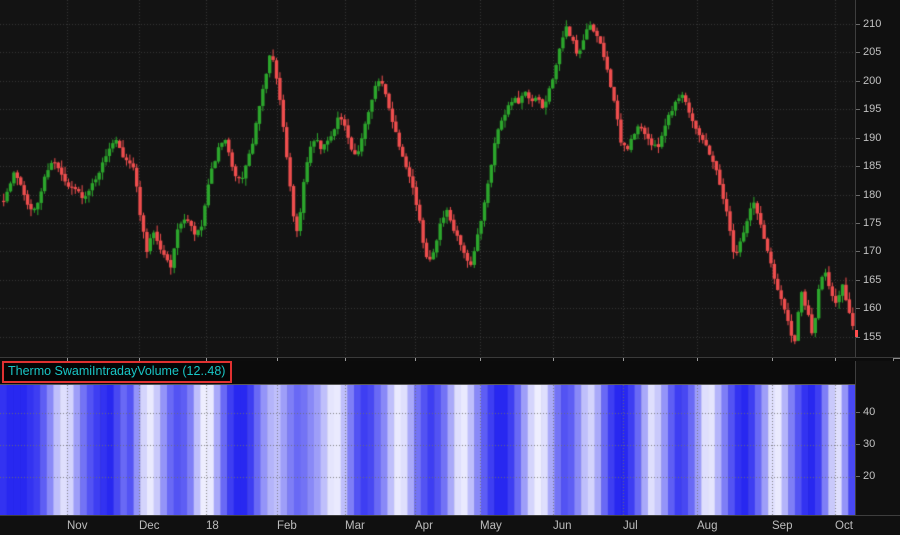 Image resolution: width=900 pixels, height=535 pixels. I want to click on thermo-axis: 40 30 20, so click(877, 438).